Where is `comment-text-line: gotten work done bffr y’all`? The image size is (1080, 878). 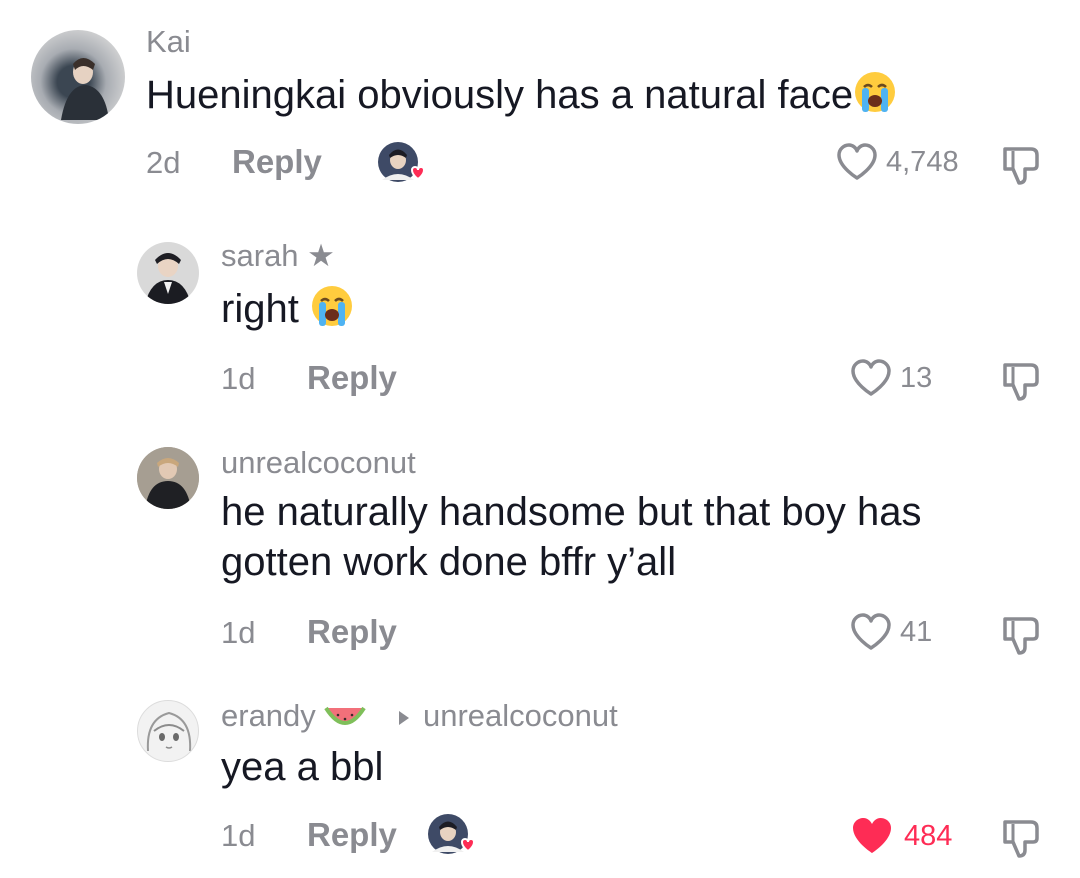 comment-text-line: gotten work done bffr y’all is located at coordinates (449, 562).